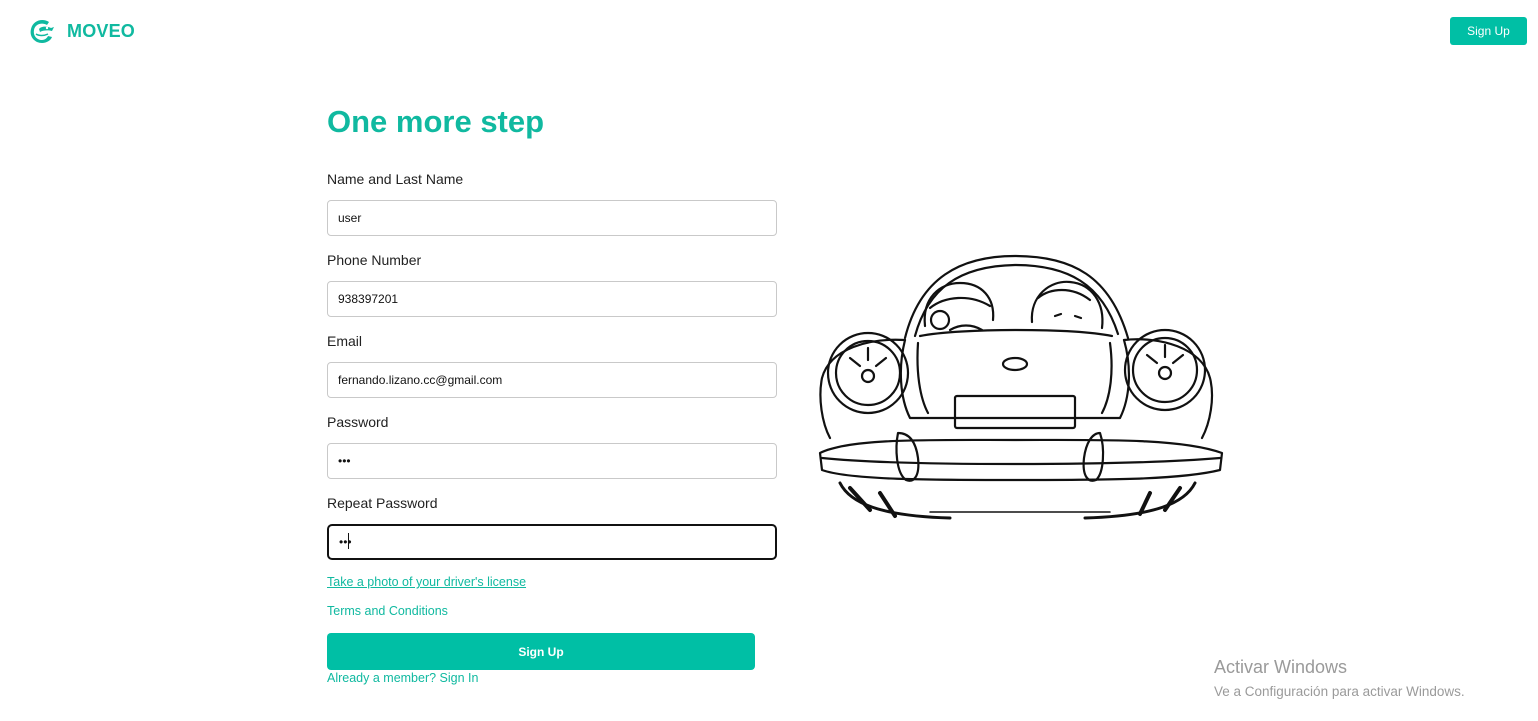  Describe the element at coordinates (552, 461) in the screenshot. I see `password-input` at that location.